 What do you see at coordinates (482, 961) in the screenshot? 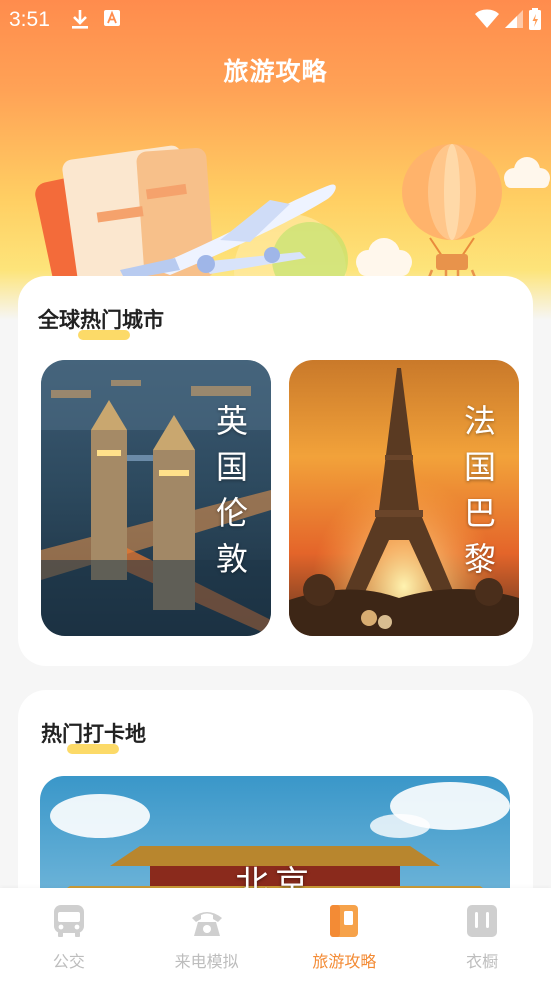
I see `nav-label-wardrobe: 衣橱` at bounding box center [482, 961].